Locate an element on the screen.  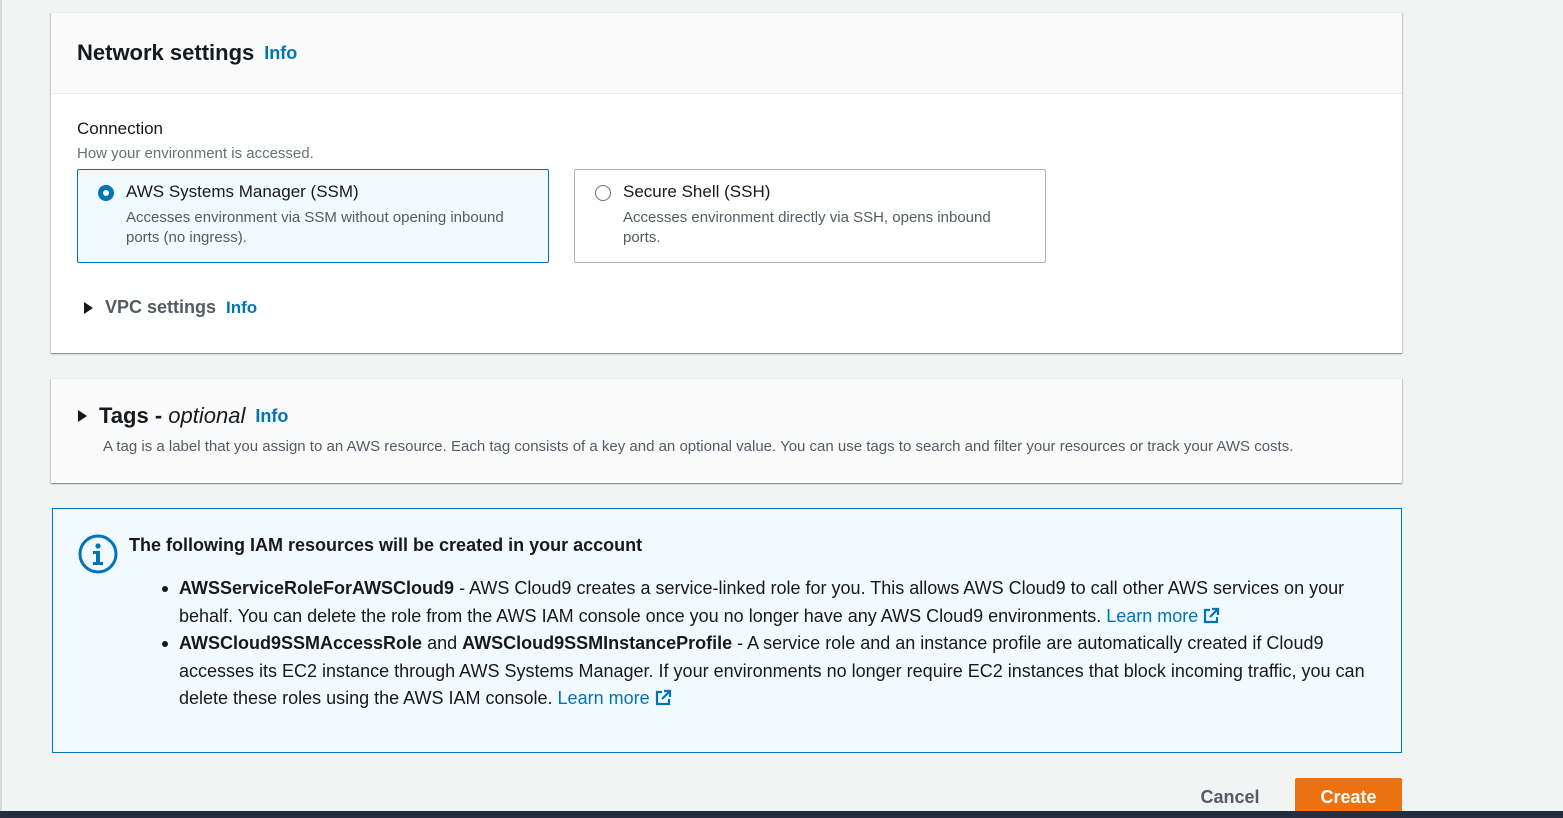
network-settings-header: Network settings Info is located at coordinates (726, 53).